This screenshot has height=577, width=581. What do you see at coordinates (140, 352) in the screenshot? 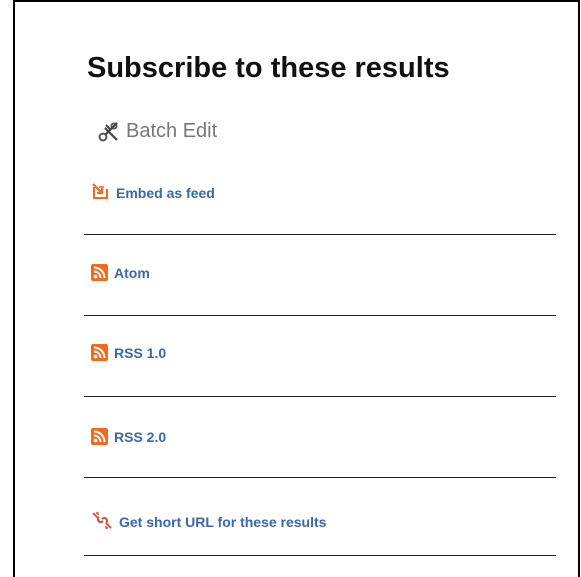
I see `rss-1-0-label: RSS 1.0` at bounding box center [140, 352].